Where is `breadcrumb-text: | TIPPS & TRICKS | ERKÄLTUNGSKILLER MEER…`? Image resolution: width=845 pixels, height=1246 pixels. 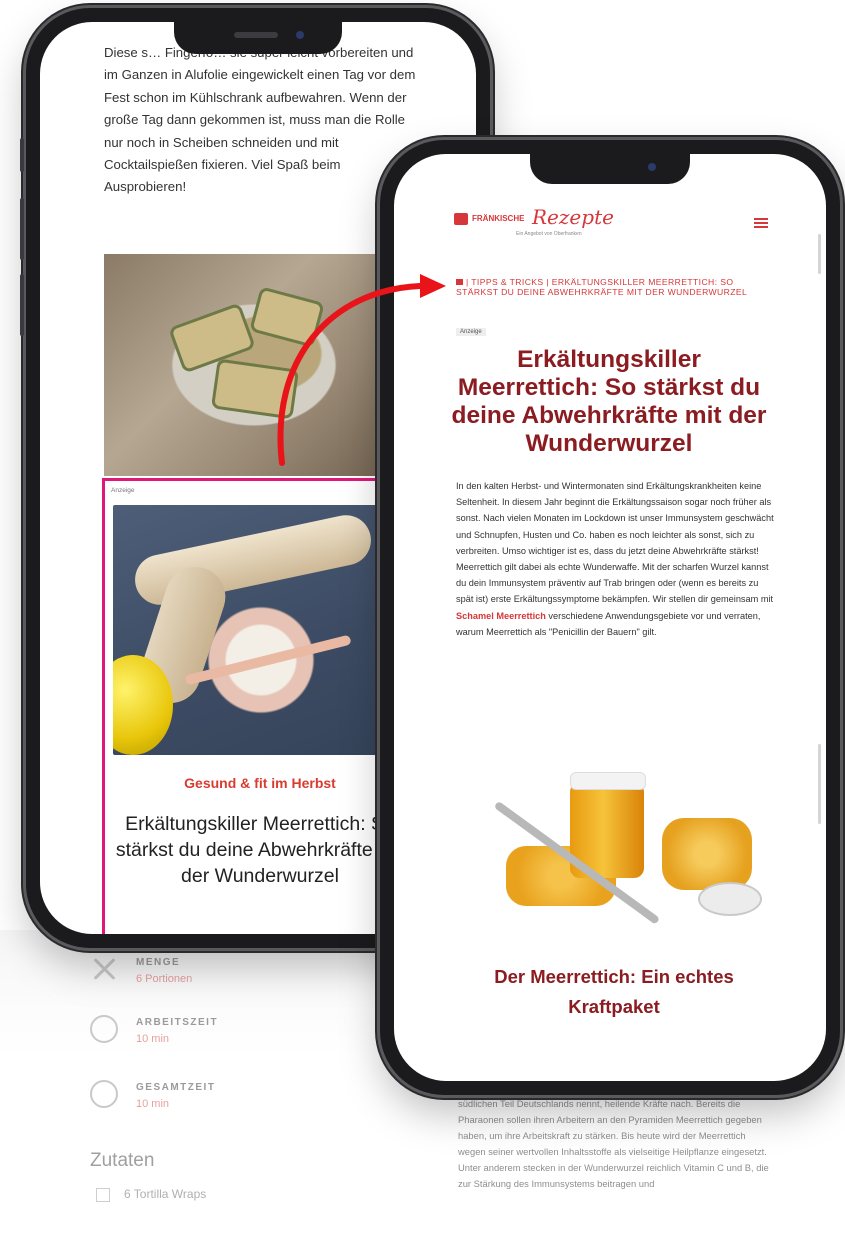 breadcrumb-text: | TIPPS & TRICKS | ERKÄLTUNGSKILLER MEER… is located at coordinates (601, 287).